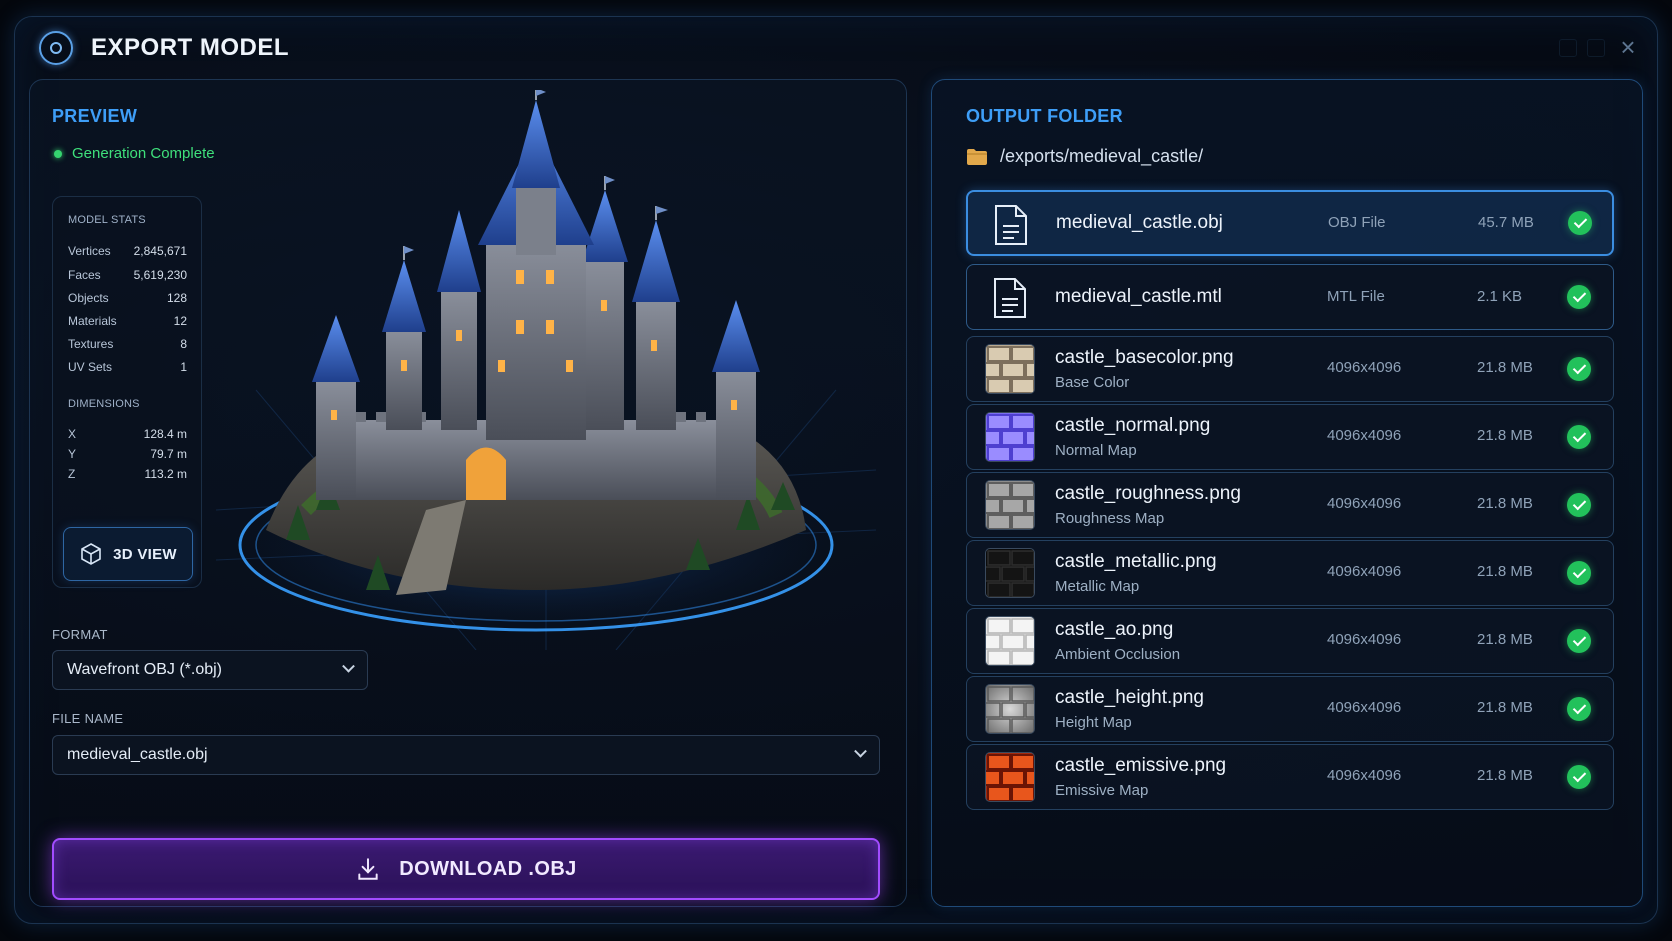 Image resolution: width=1672 pixels, height=941 pixels. What do you see at coordinates (836, 48) in the screenshot?
I see `title-bar: EXPORT MODEL ×` at bounding box center [836, 48].